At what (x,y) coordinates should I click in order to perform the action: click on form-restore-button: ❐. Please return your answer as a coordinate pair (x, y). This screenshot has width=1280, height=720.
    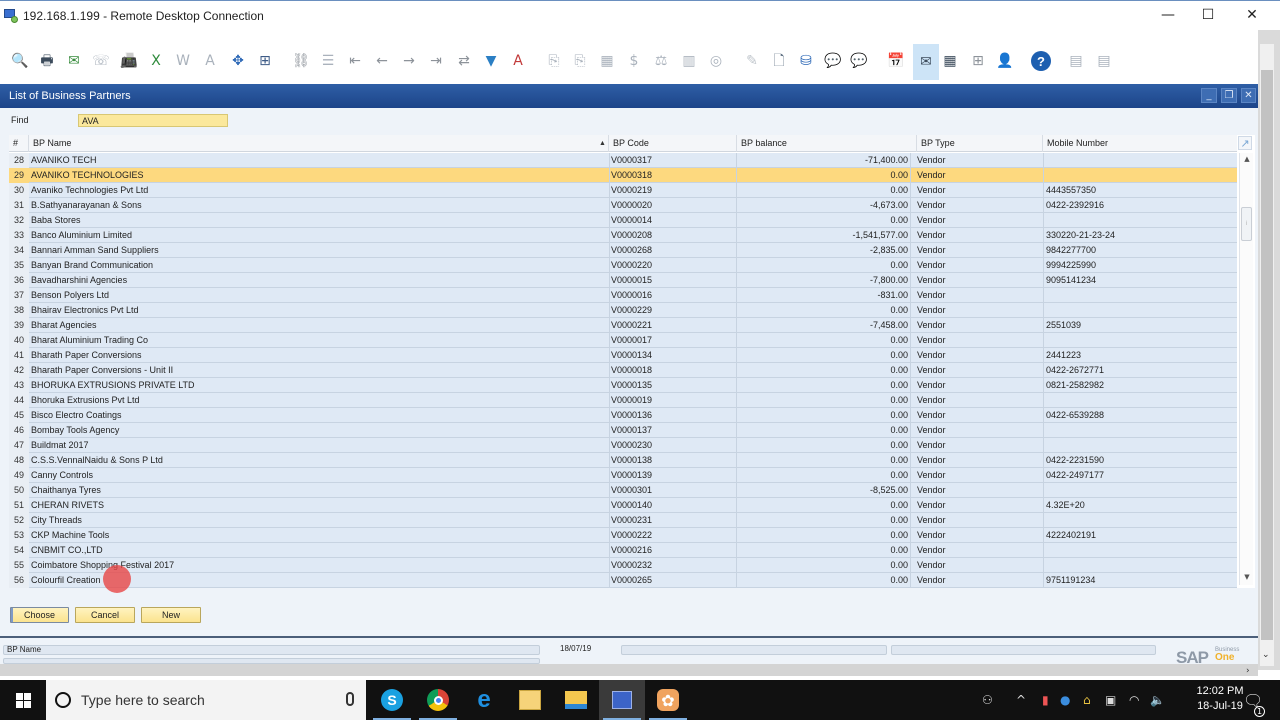
    Looking at the image, I should click on (1229, 95).